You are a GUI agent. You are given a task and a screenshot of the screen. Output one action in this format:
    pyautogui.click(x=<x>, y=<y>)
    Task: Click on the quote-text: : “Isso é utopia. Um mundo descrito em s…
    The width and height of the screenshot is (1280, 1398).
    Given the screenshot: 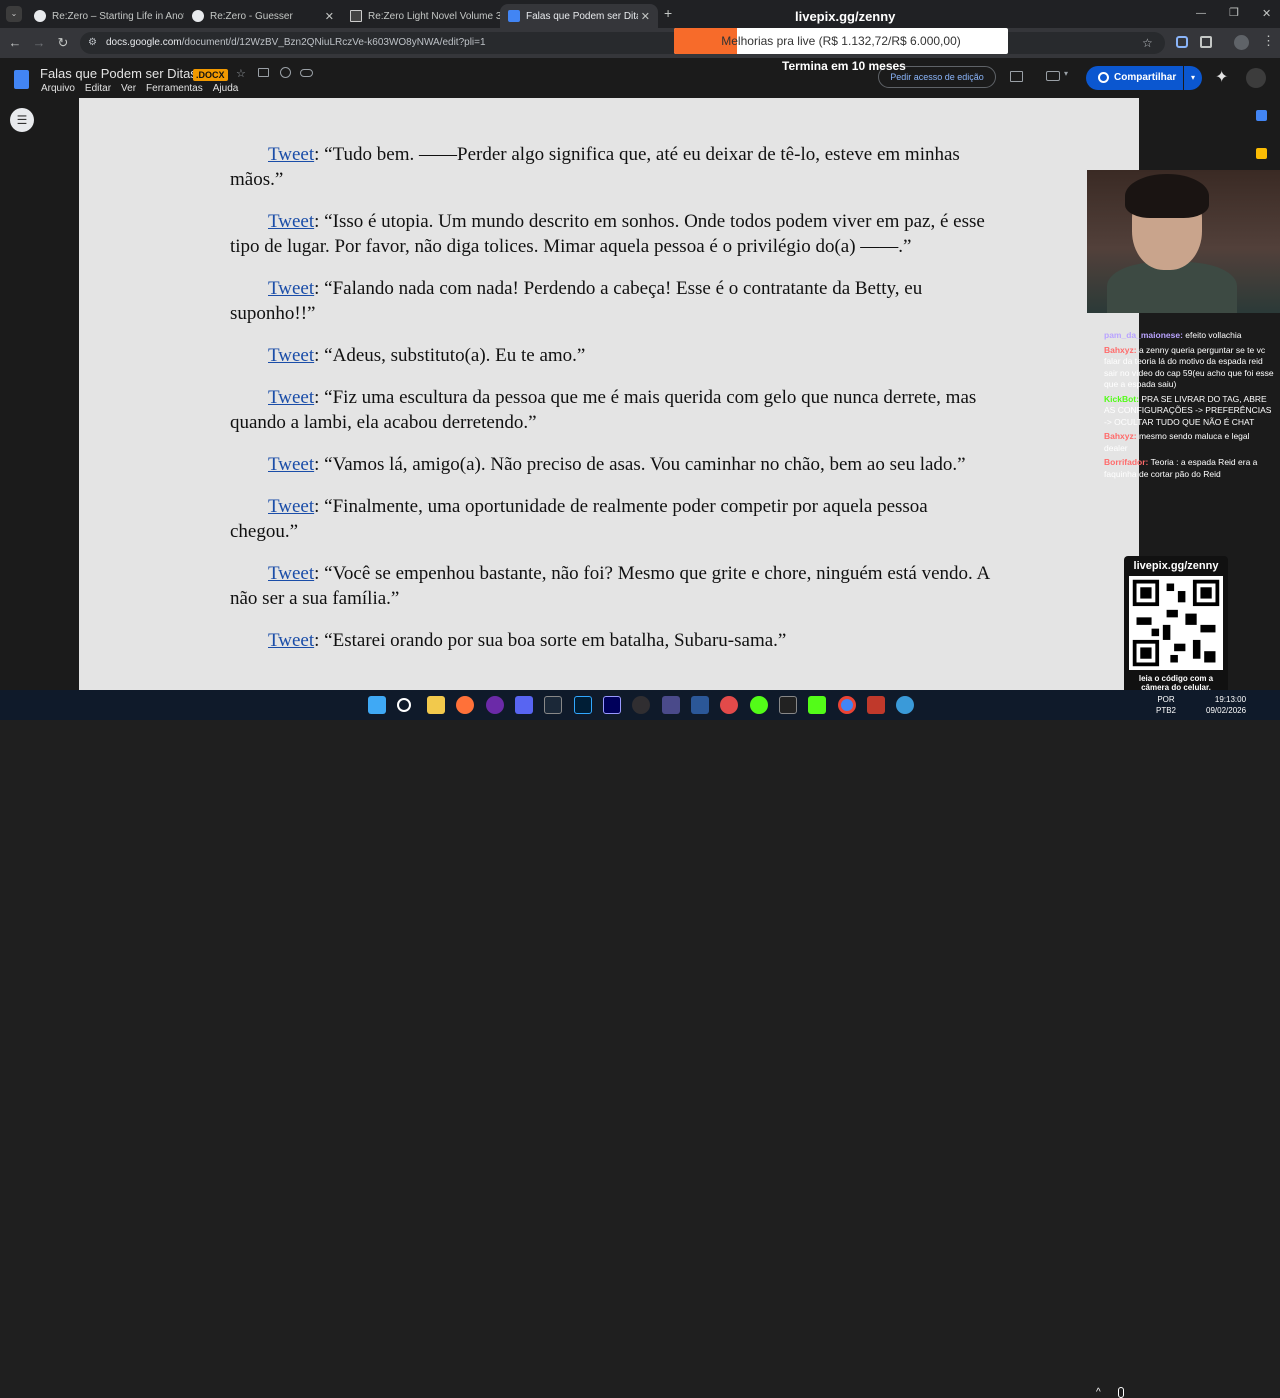 What is the action you would take?
    pyautogui.click(x=607, y=234)
    